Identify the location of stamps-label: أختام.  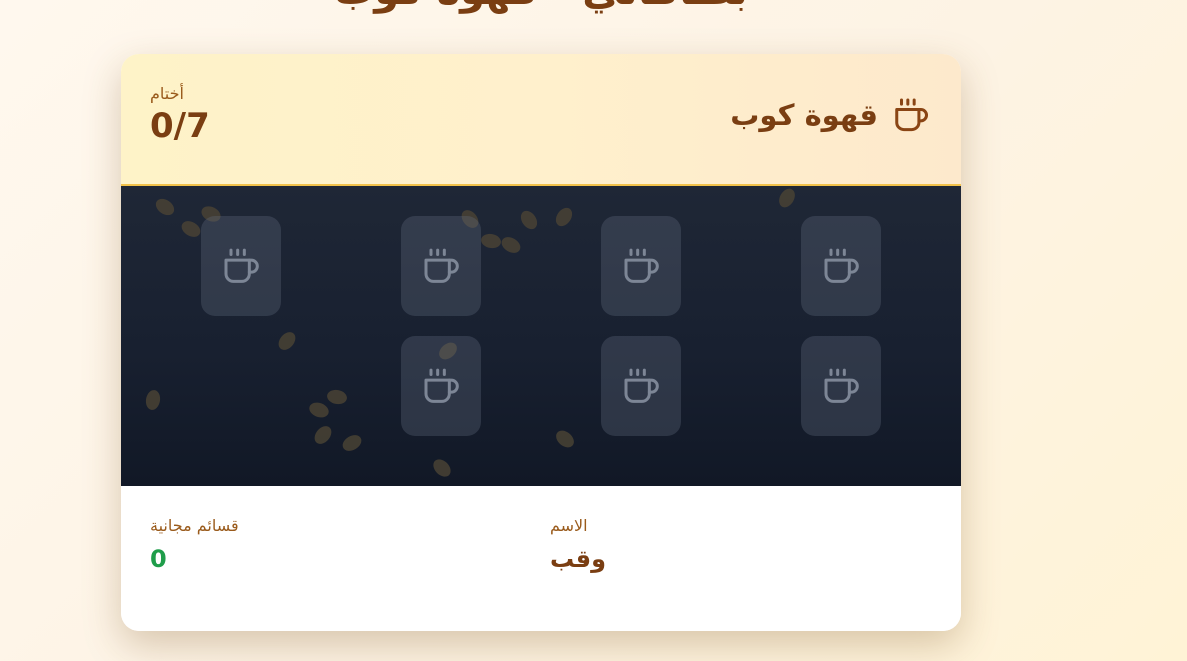
(167, 93).